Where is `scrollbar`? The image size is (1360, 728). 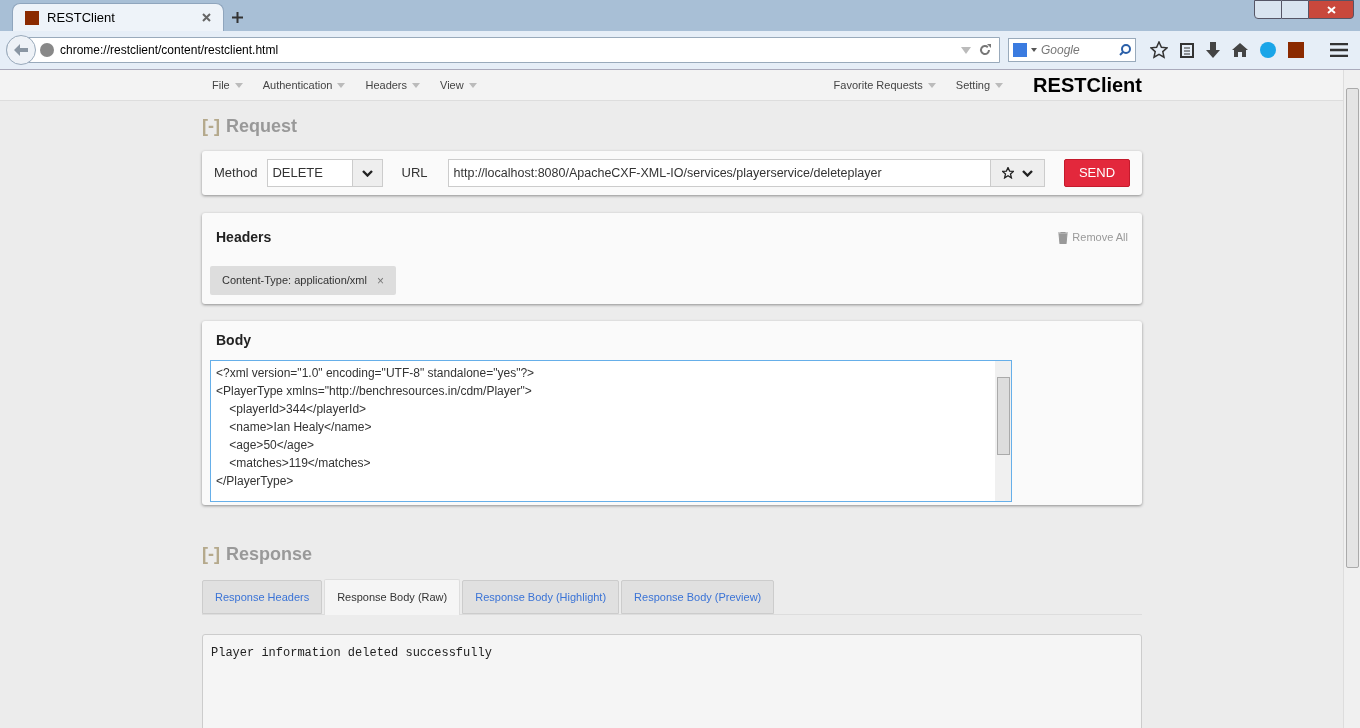 scrollbar is located at coordinates (1003, 431).